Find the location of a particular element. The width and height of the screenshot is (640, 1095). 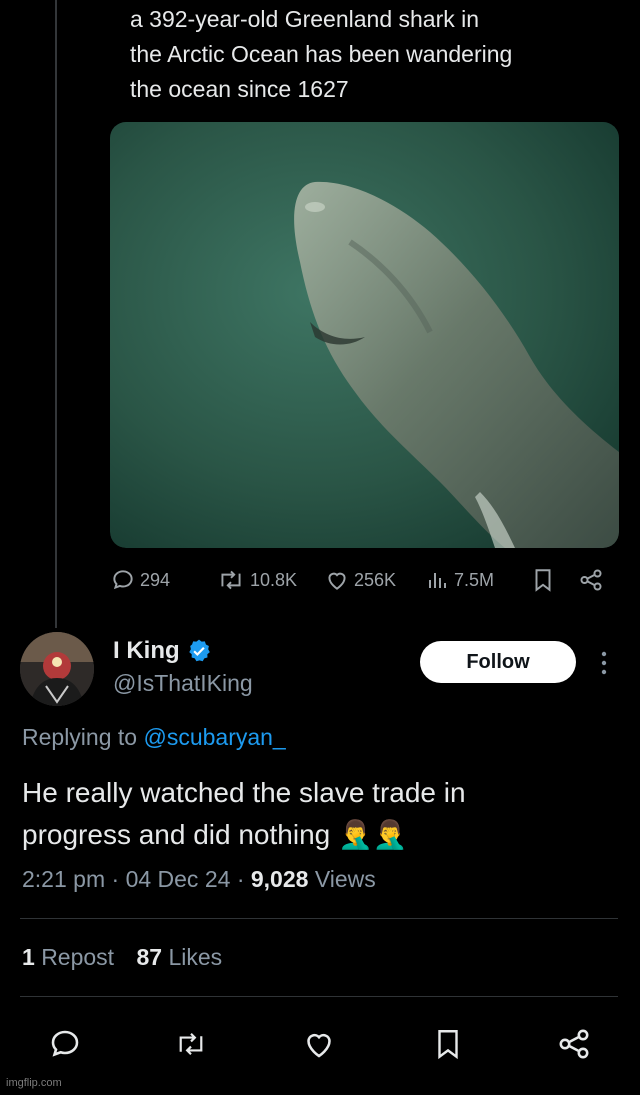

like-button is located at coordinates (319, 1044).